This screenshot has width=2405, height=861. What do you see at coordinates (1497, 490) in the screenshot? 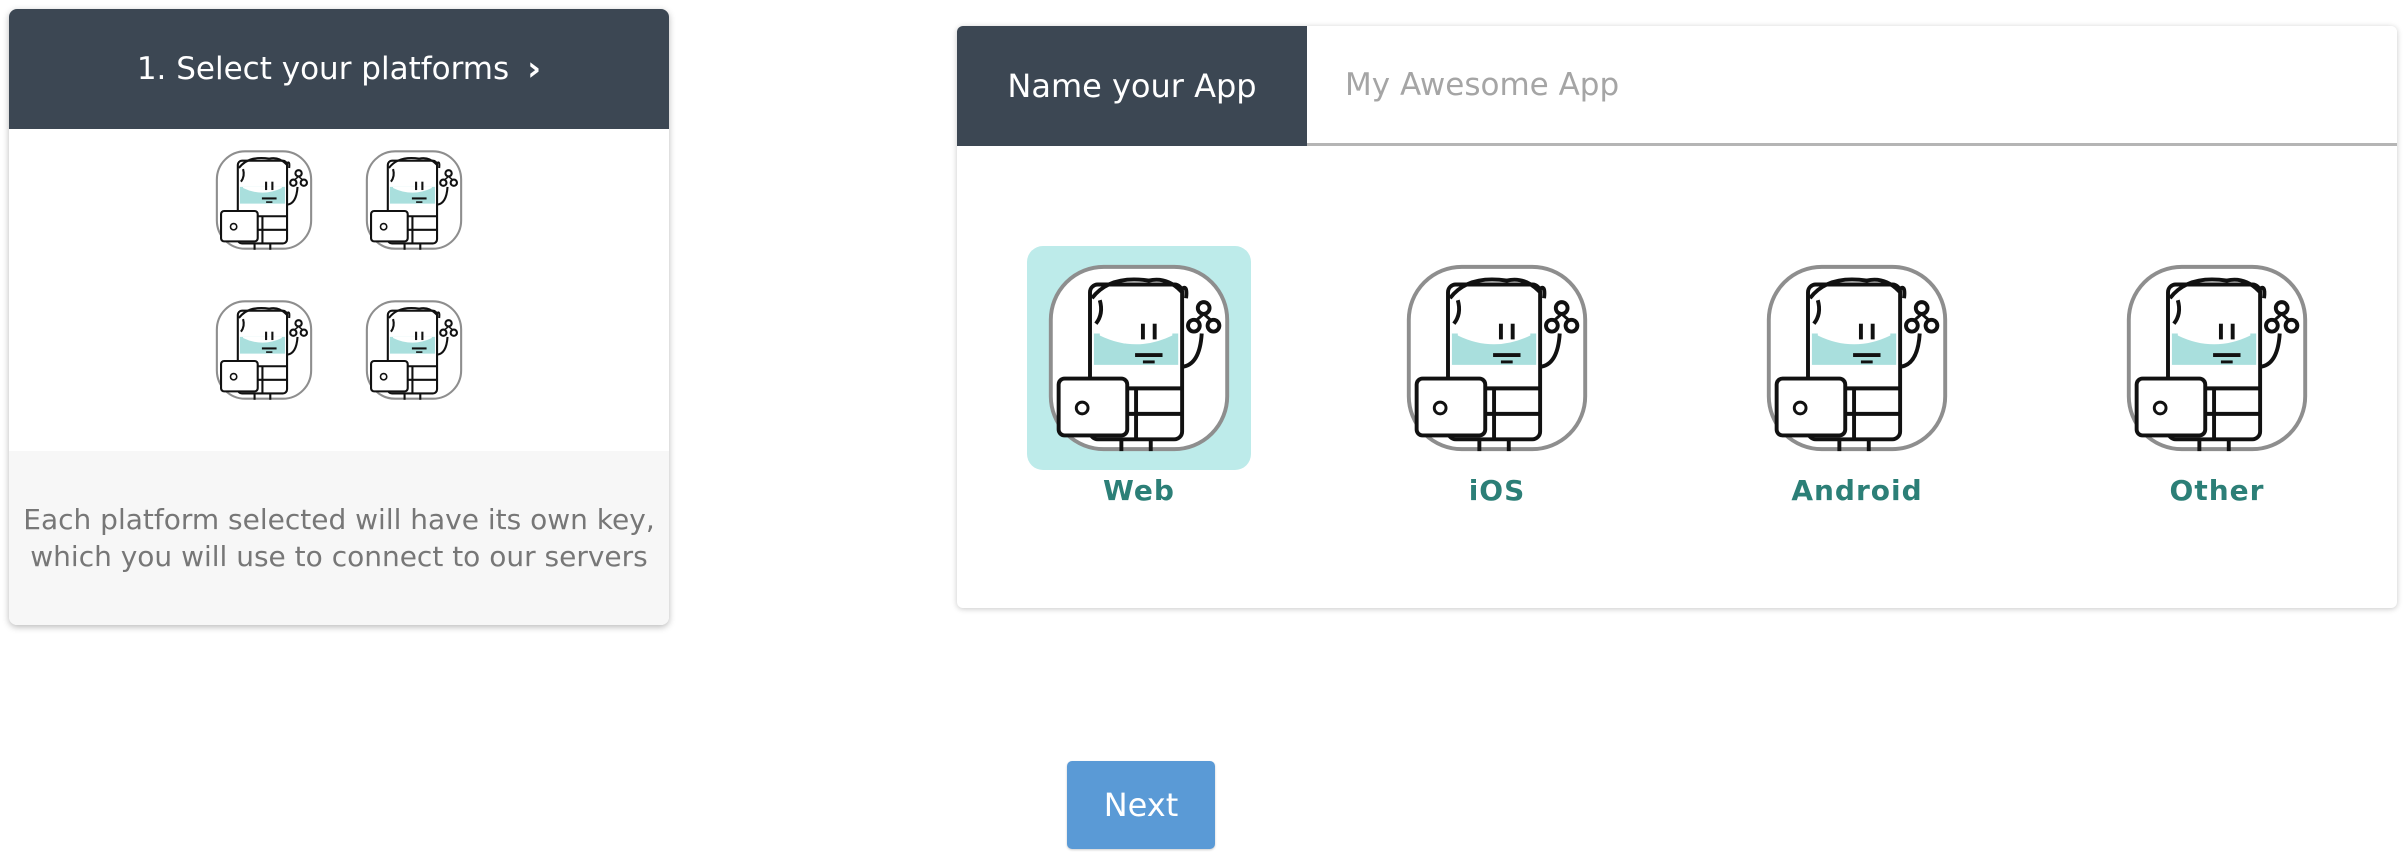
I see `platform-label: iOS` at bounding box center [1497, 490].